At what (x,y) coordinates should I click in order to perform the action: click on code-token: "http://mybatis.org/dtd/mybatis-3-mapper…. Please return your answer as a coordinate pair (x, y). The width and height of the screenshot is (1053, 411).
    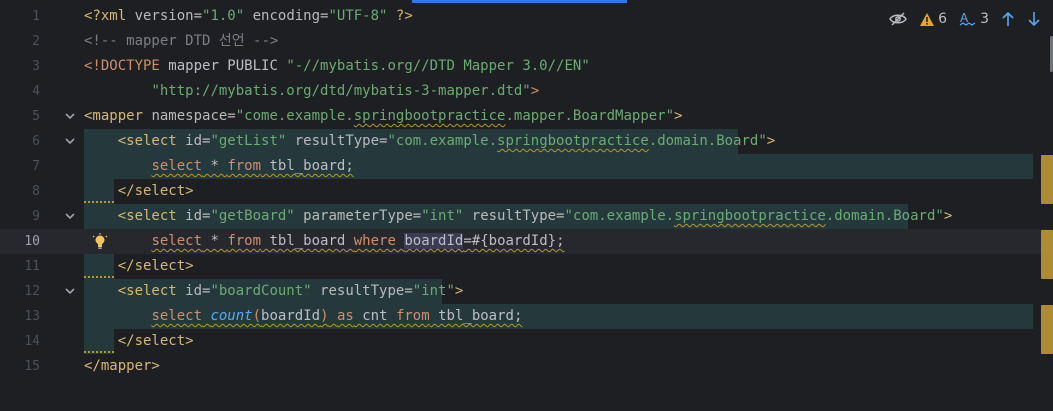
    Looking at the image, I should click on (341, 91).